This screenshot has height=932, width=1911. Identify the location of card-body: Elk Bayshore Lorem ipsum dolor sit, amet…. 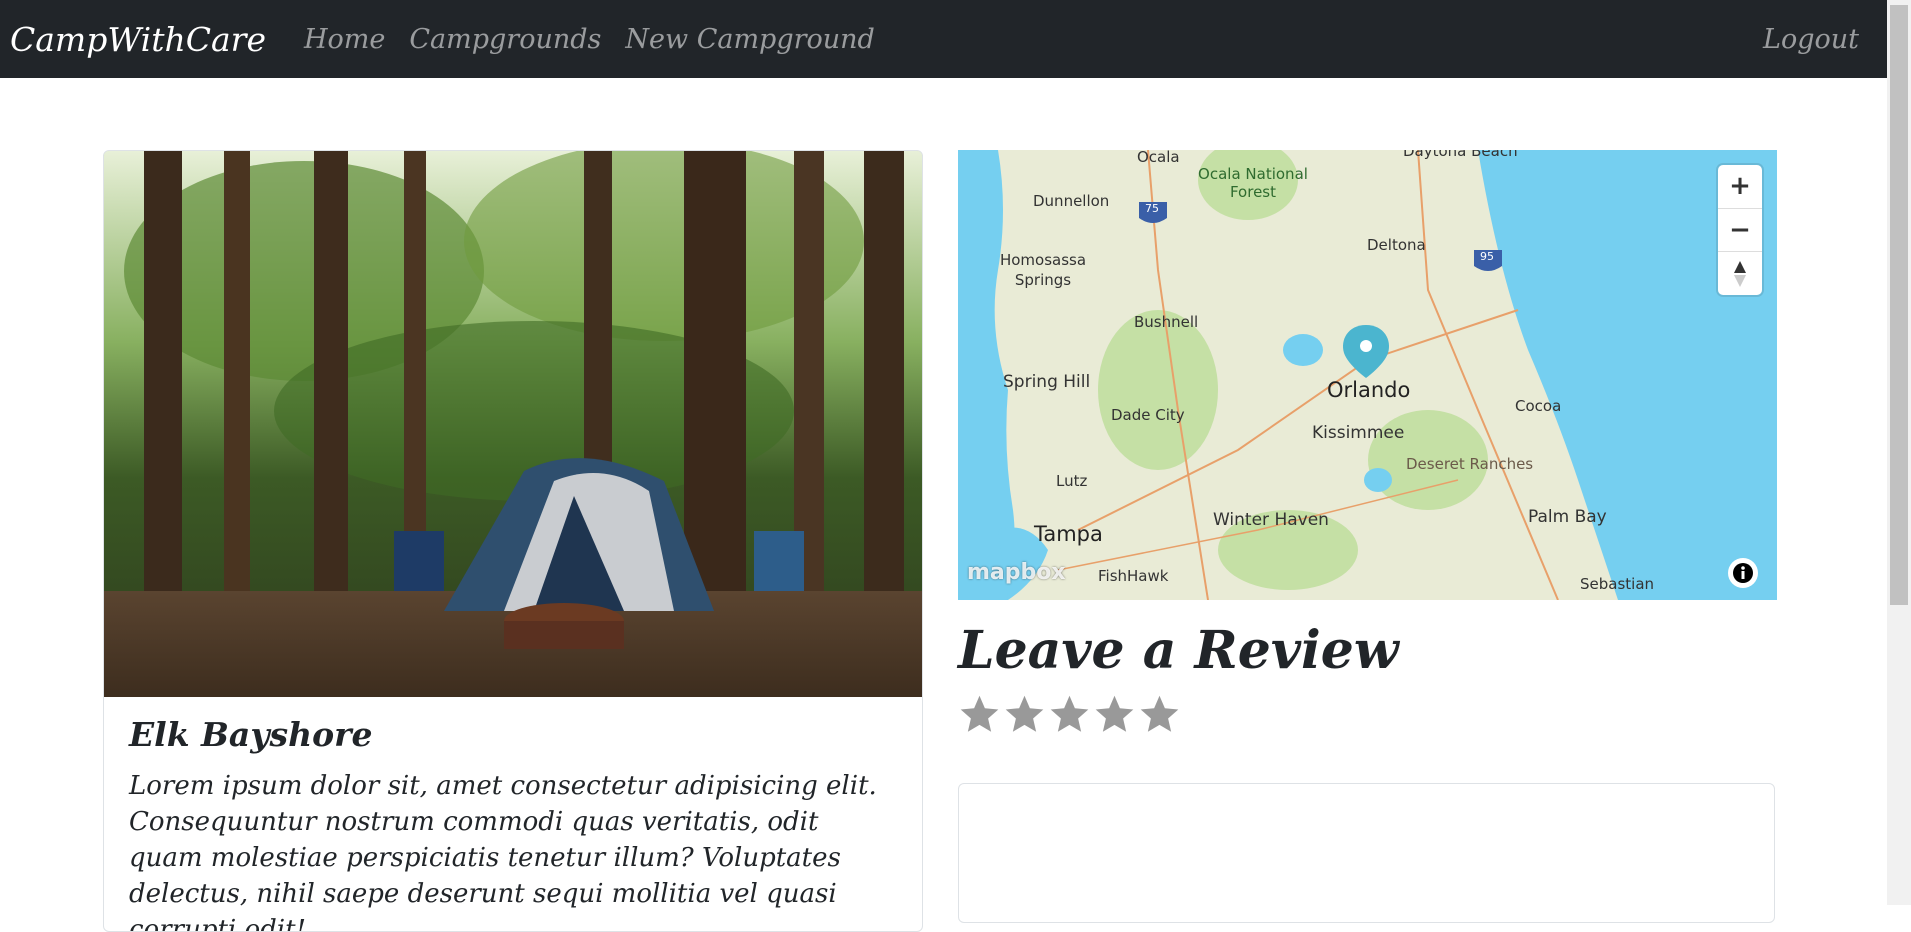
(513, 814).